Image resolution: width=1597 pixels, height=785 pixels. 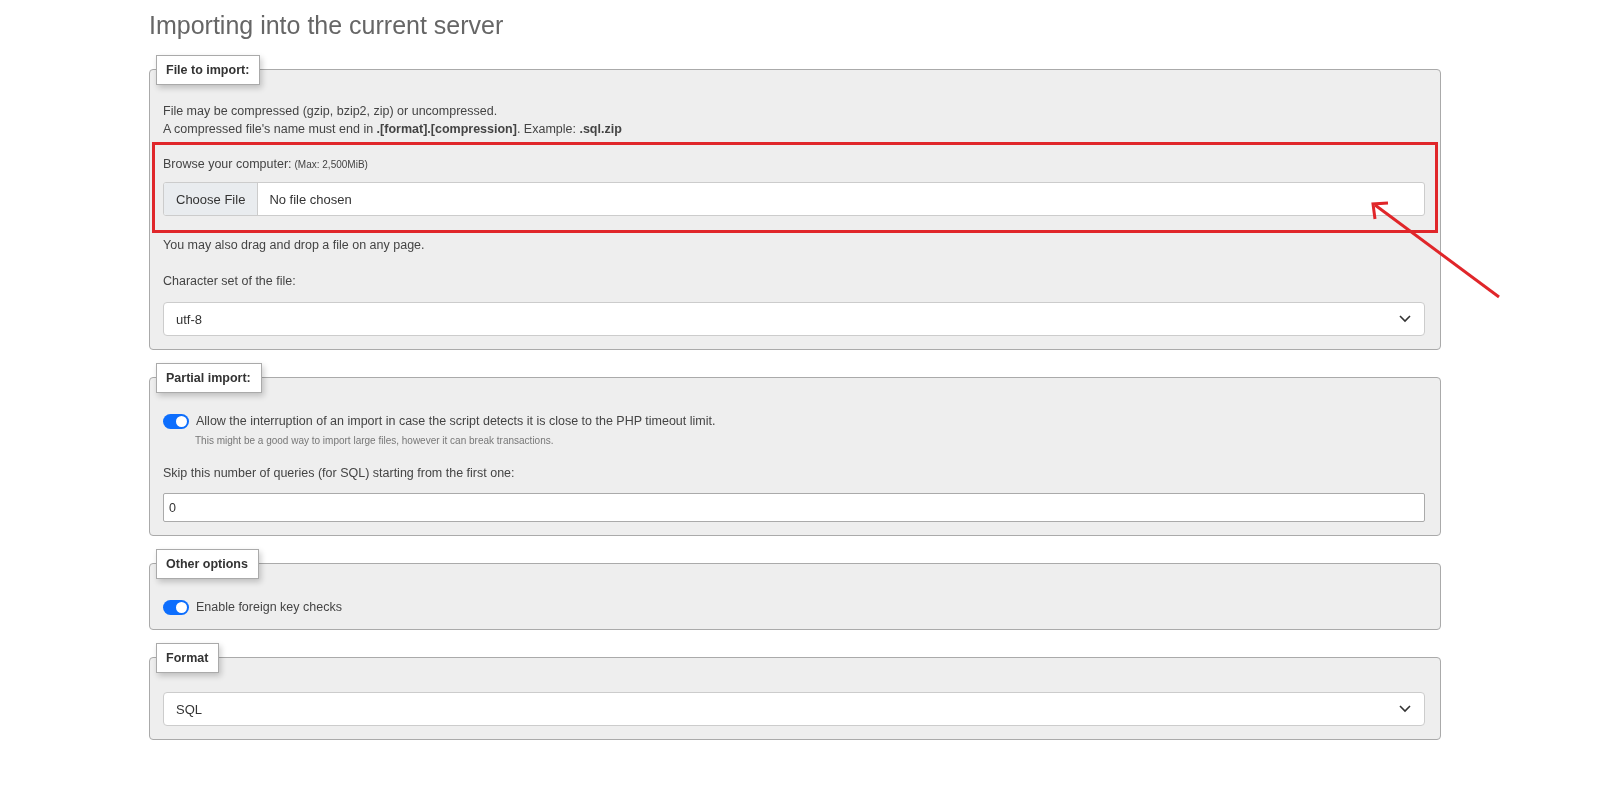 I want to click on help-text: File may be compressed (gzip, bzip2, zip) or uncompressed., so click(x=331, y=111).